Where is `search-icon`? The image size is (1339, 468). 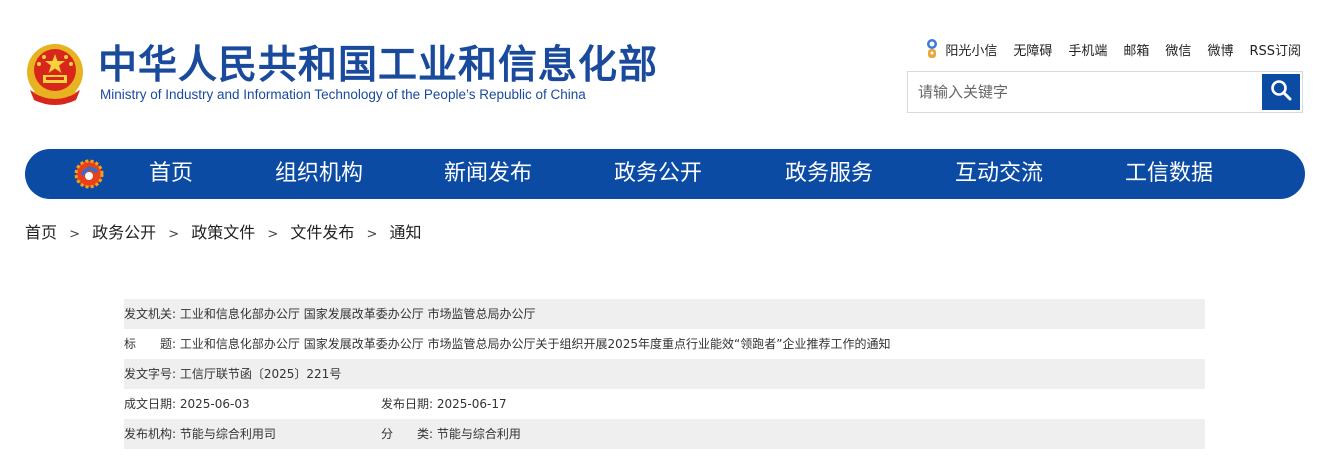 search-icon is located at coordinates (1281, 92).